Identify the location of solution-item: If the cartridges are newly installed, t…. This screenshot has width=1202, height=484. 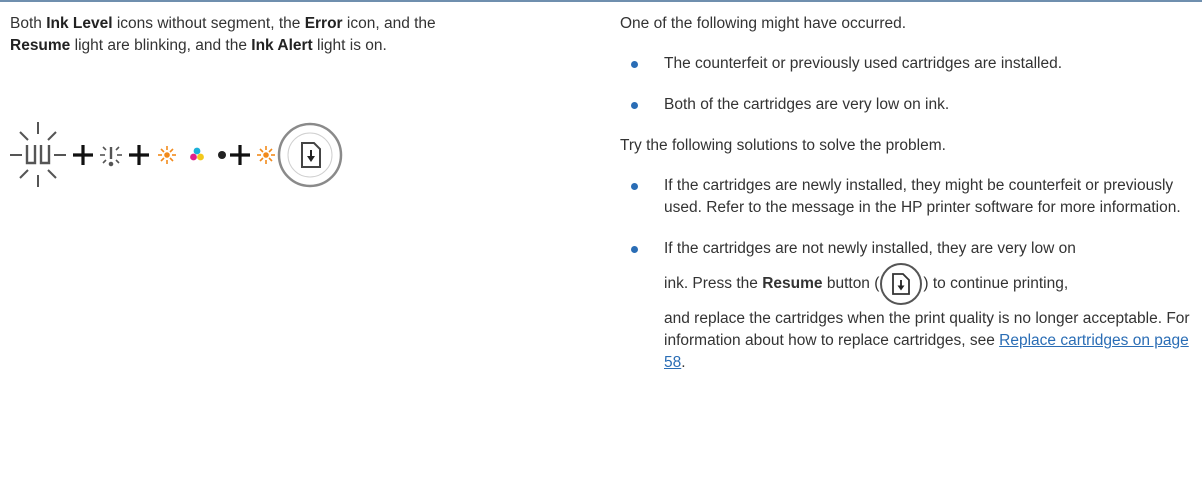
(905, 197).